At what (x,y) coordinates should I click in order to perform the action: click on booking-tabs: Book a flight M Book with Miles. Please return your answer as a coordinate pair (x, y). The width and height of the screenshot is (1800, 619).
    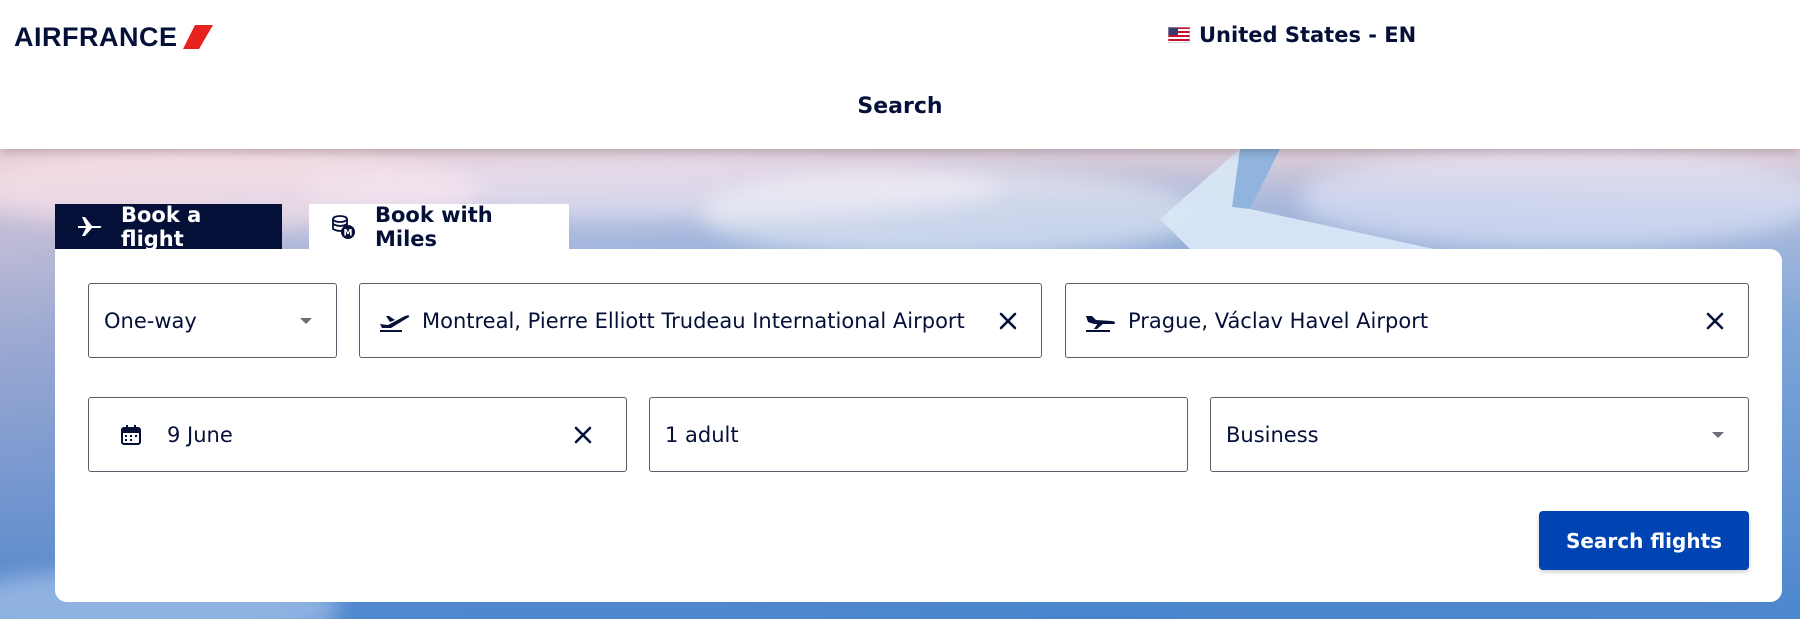
    Looking at the image, I should click on (312, 226).